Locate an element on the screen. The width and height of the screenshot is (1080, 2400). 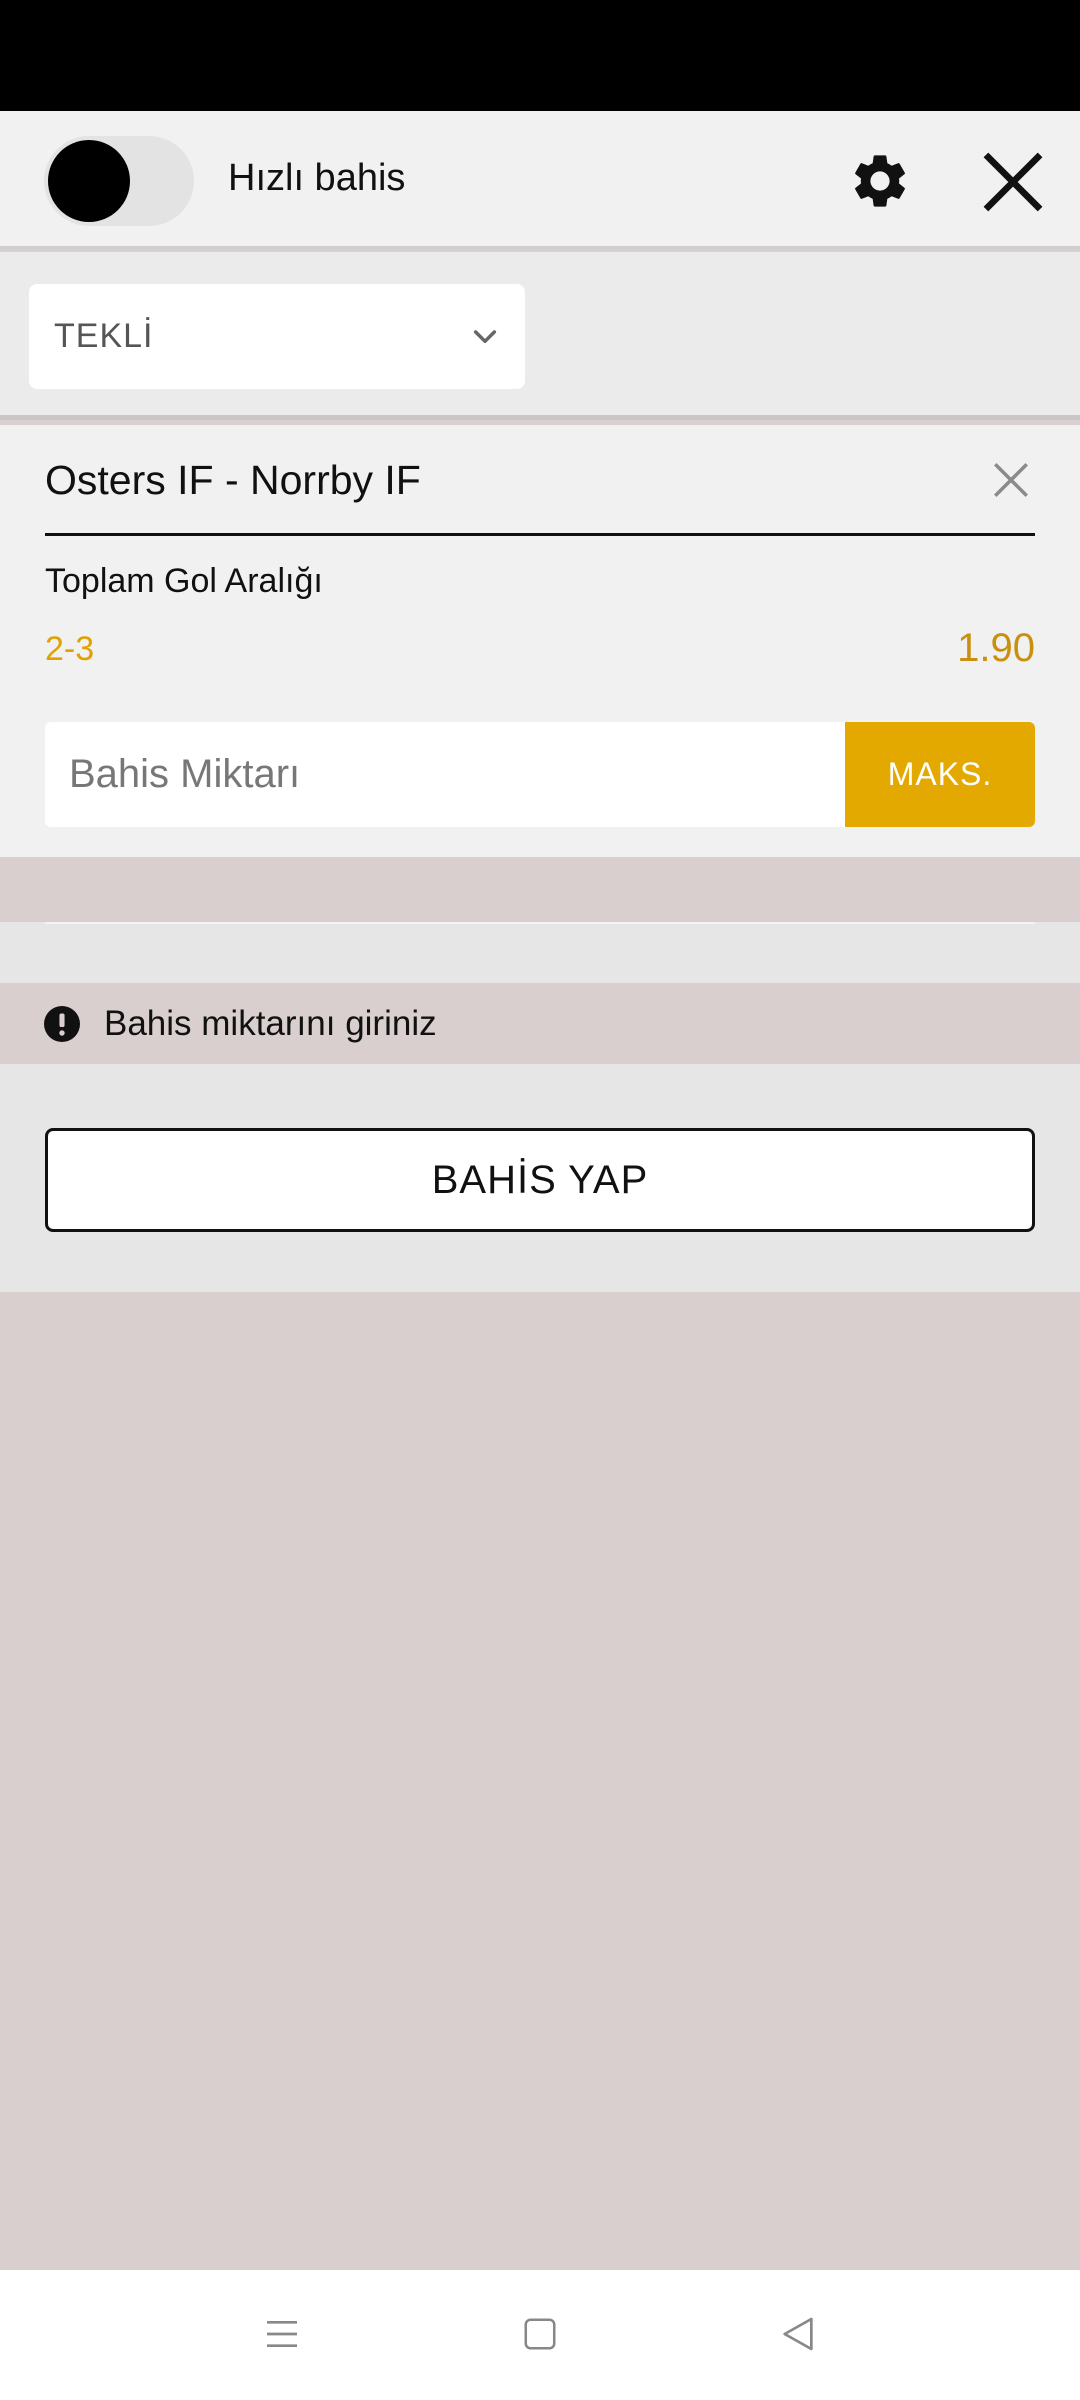
quick-bet-toggle is located at coordinates (119, 181).